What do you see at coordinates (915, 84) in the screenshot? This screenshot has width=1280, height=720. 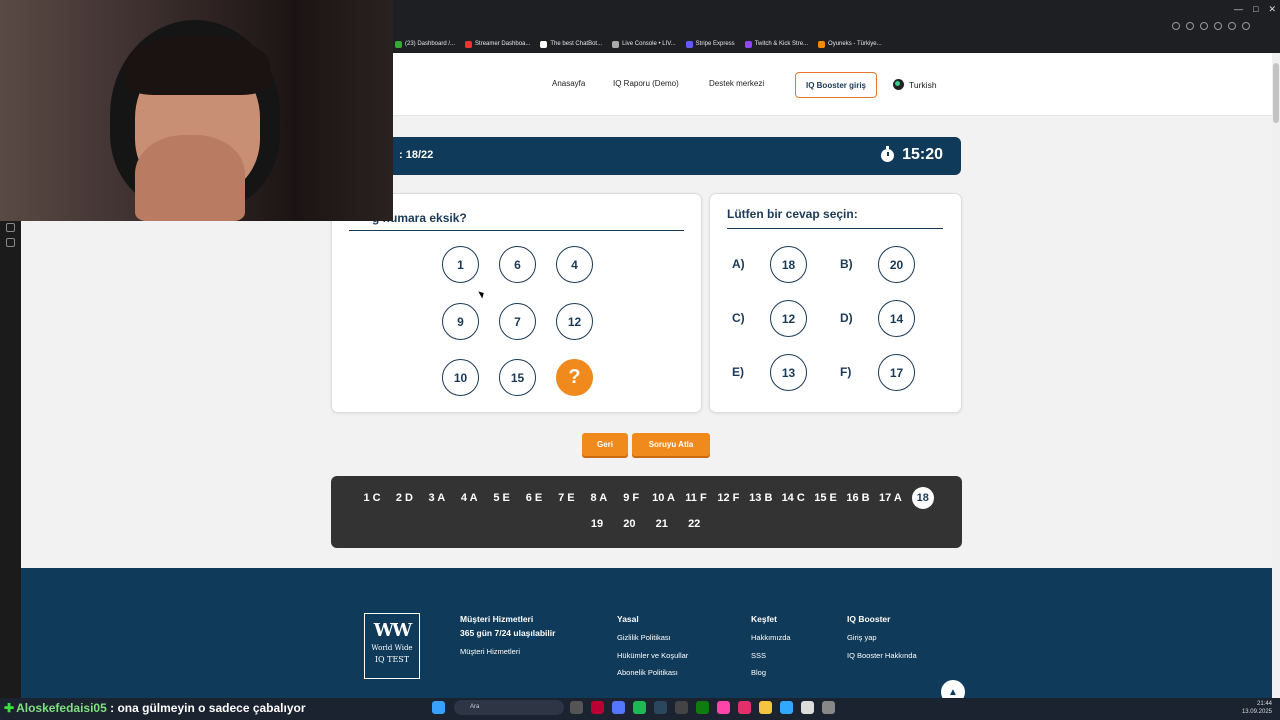 I see `language-selector: Turkish` at bounding box center [915, 84].